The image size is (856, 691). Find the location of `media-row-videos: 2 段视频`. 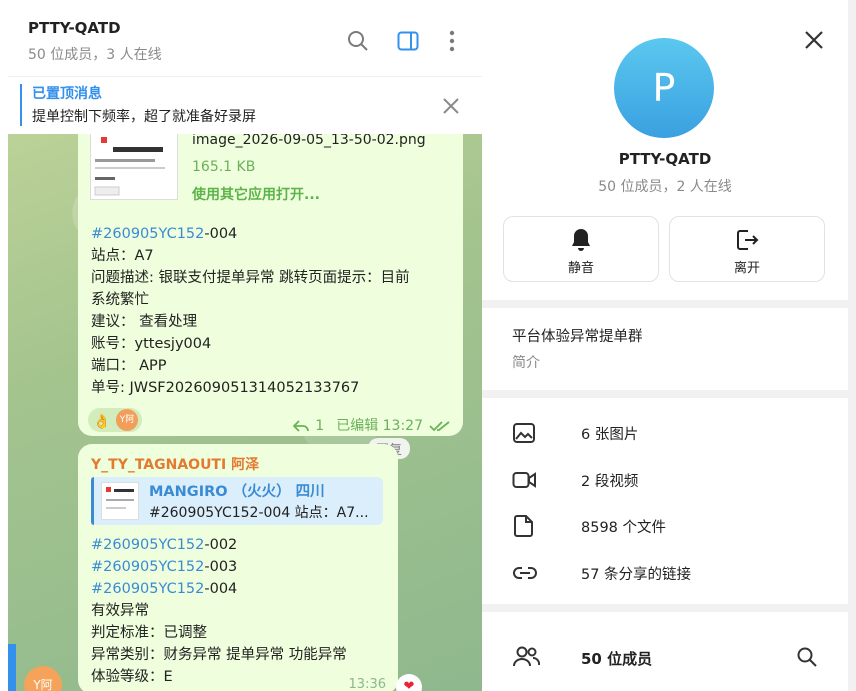

media-row-videos: 2 段视频 is located at coordinates (665, 480).